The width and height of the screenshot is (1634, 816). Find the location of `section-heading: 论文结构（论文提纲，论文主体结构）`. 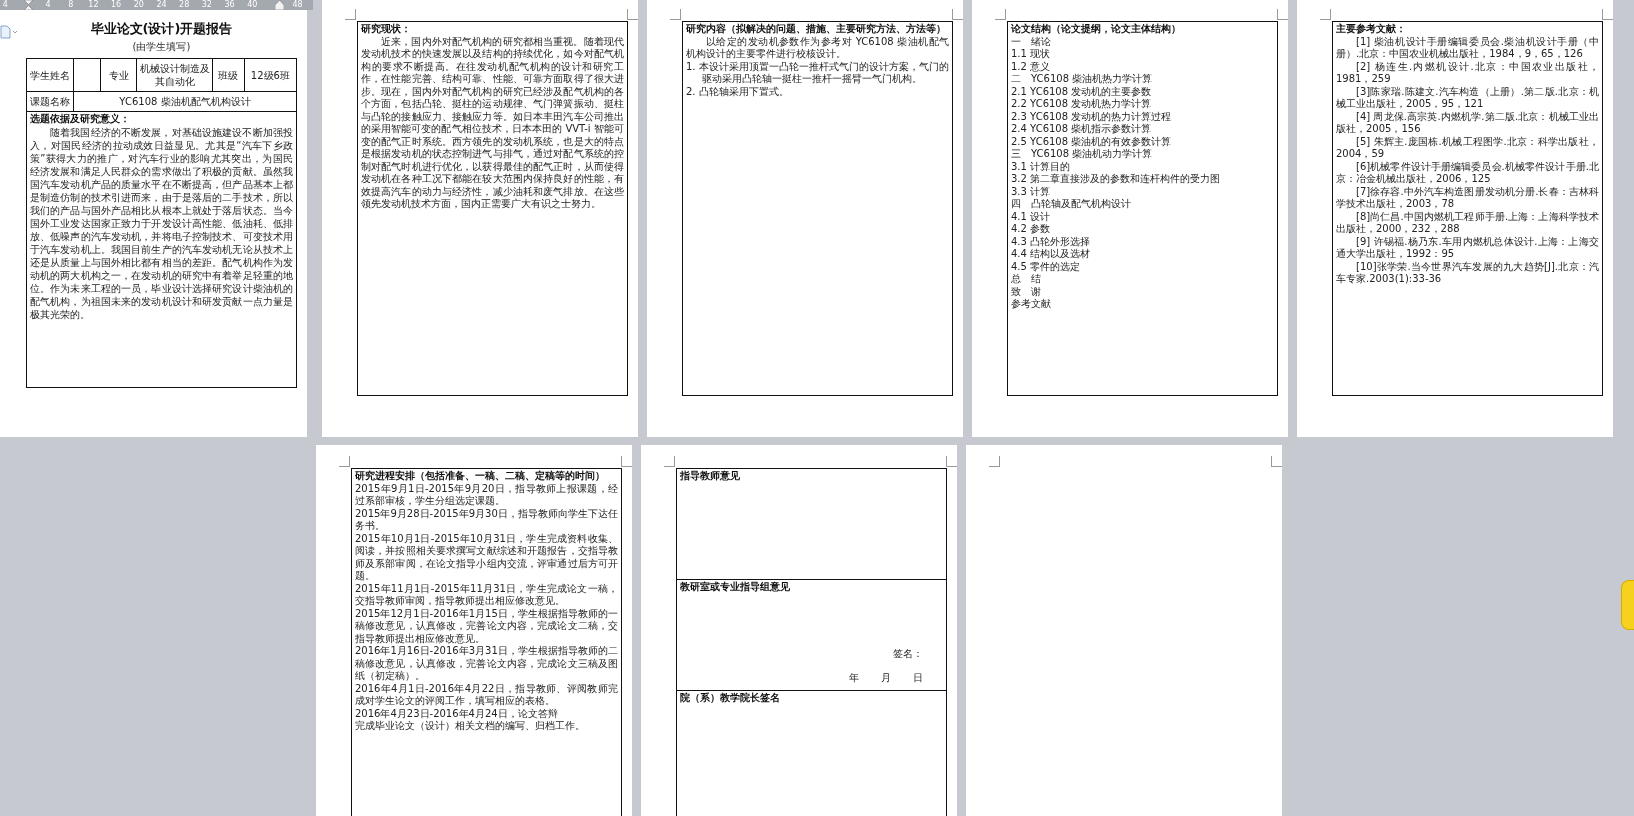

section-heading: 论文结构（论文提纲，论文主体结构） is located at coordinates (1096, 29).